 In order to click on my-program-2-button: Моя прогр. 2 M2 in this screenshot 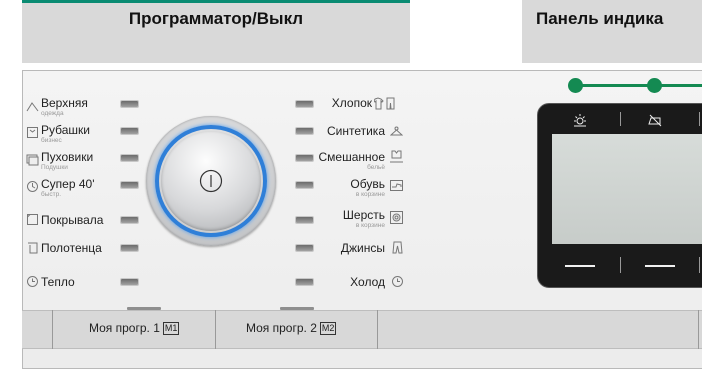, I will do `click(291, 328)`.